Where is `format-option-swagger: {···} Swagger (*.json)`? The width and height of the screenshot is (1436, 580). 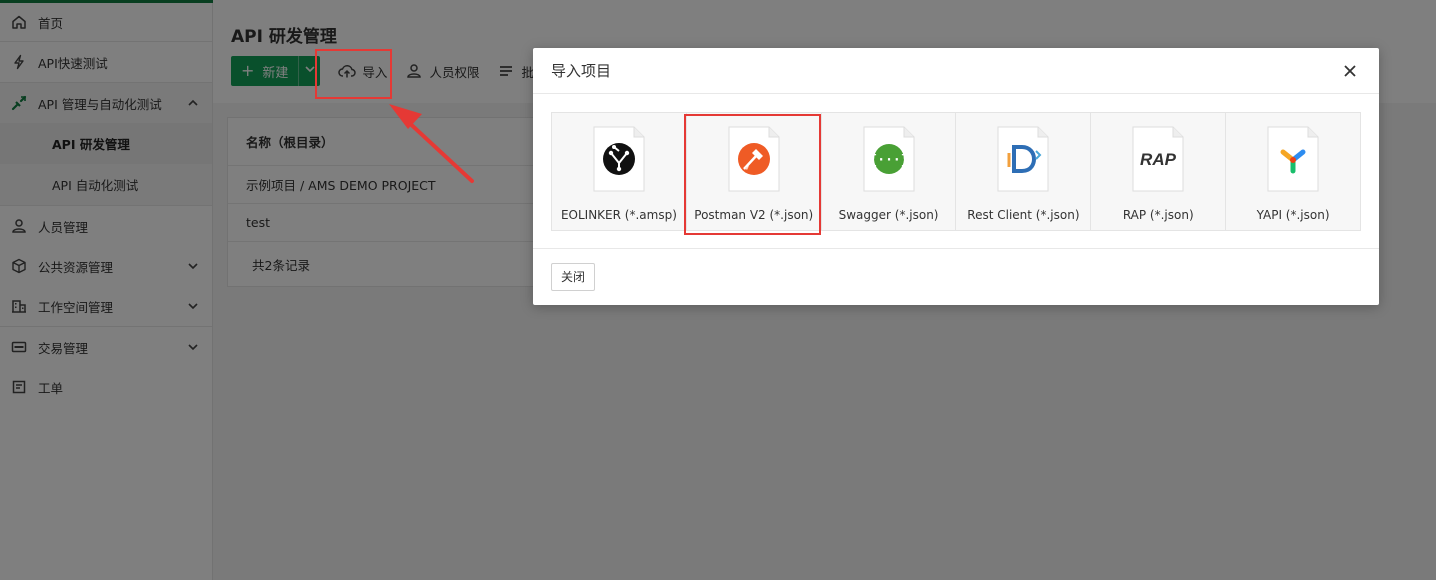 format-option-swagger: {···} Swagger (*.json) is located at coordinates (889, 171).